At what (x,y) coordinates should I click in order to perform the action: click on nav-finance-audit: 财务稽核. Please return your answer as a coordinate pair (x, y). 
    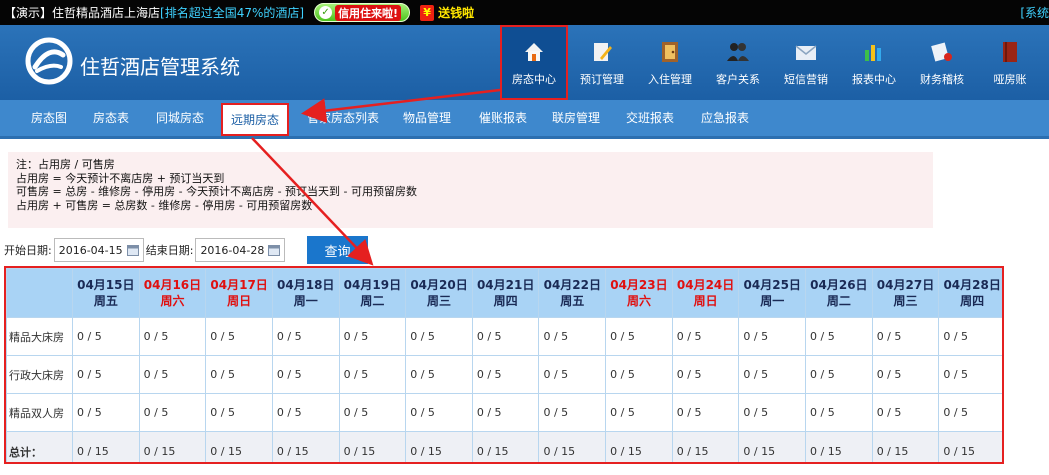
    Looking at the image, I should click on (942, 62).